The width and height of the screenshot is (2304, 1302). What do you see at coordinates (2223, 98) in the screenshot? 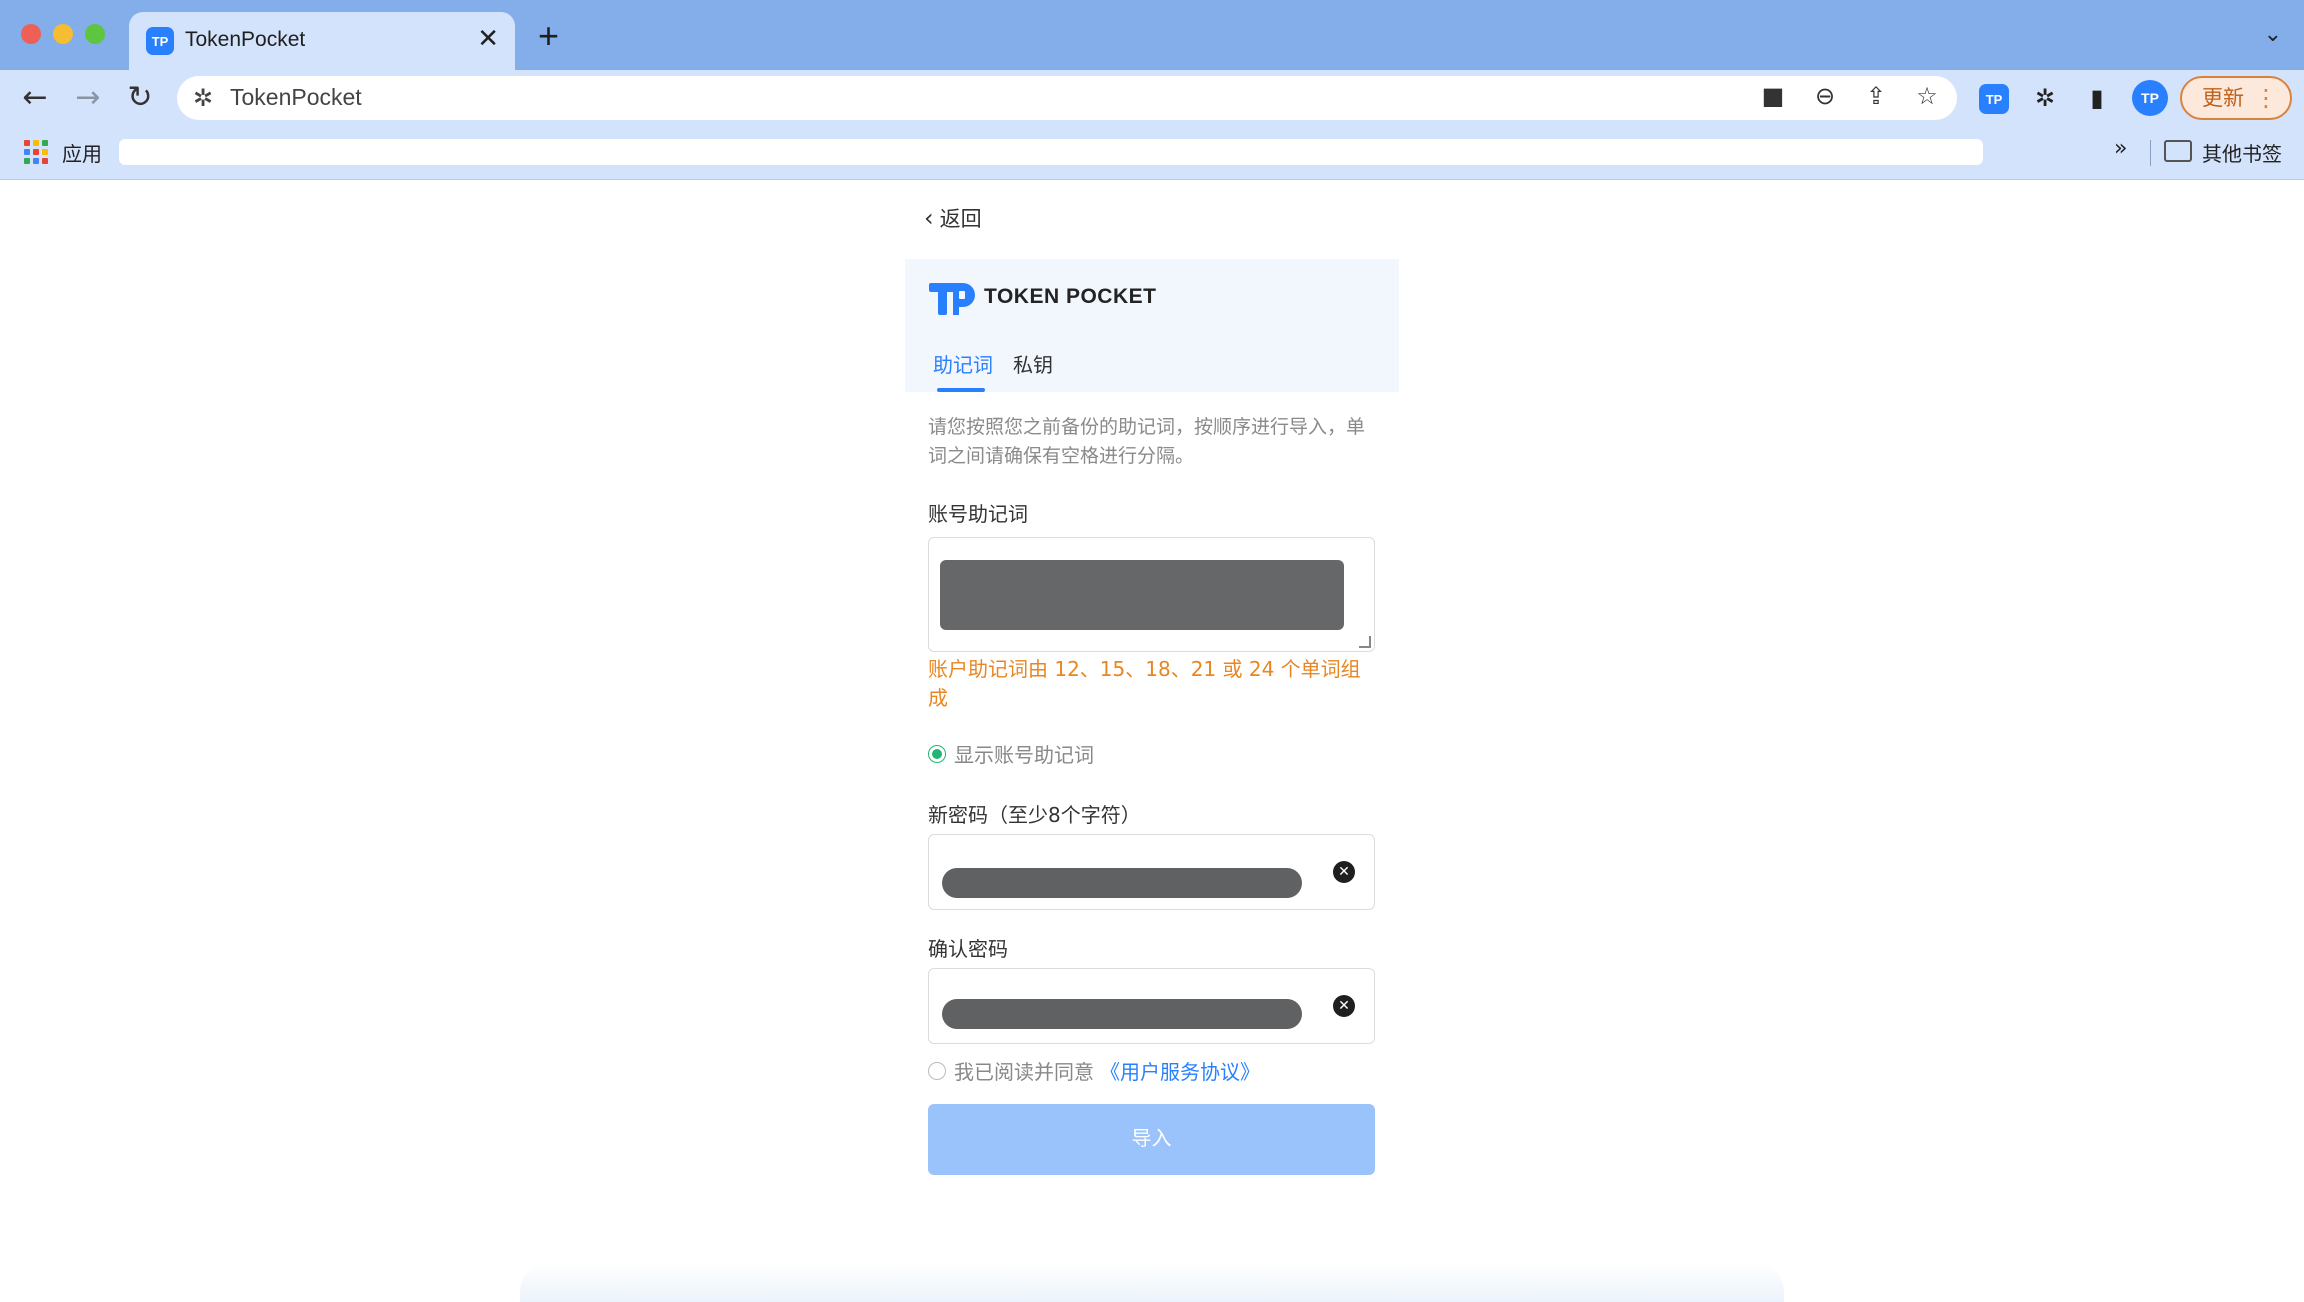
I see `update-label: 更新` at bounding box center [2223, 98].